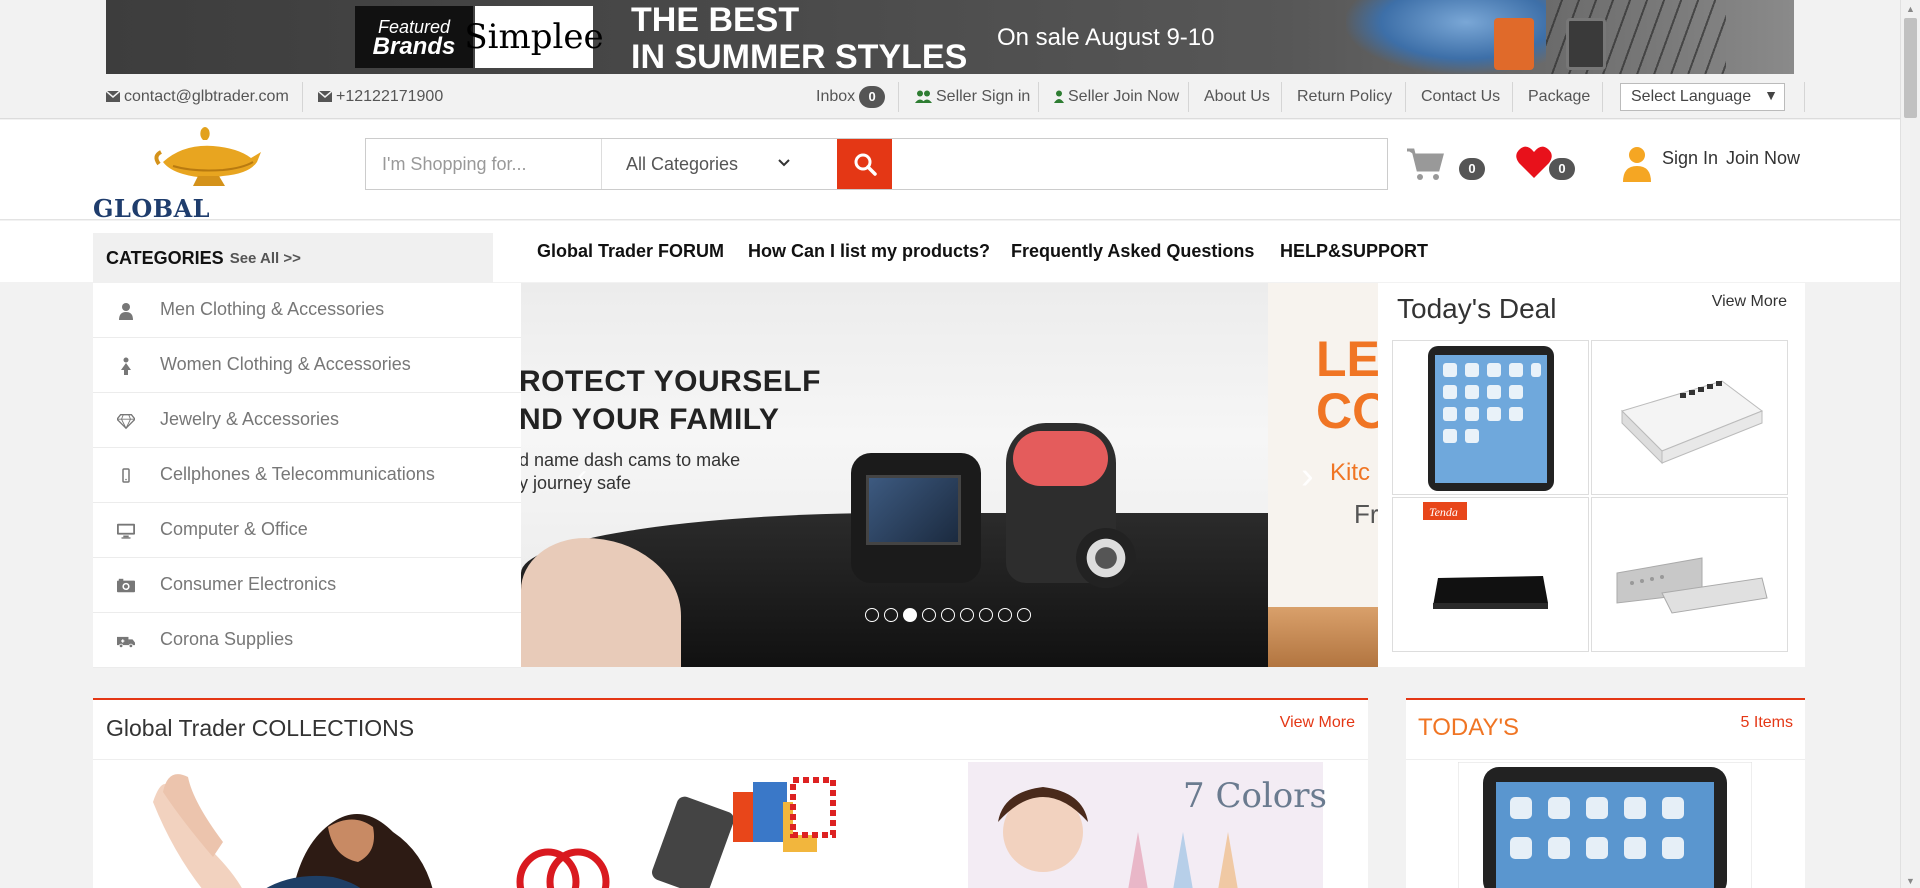 The width and height of the screenshot is (1920, 888). I want to click on join-now-link: Join Now, so click(1763, 158).